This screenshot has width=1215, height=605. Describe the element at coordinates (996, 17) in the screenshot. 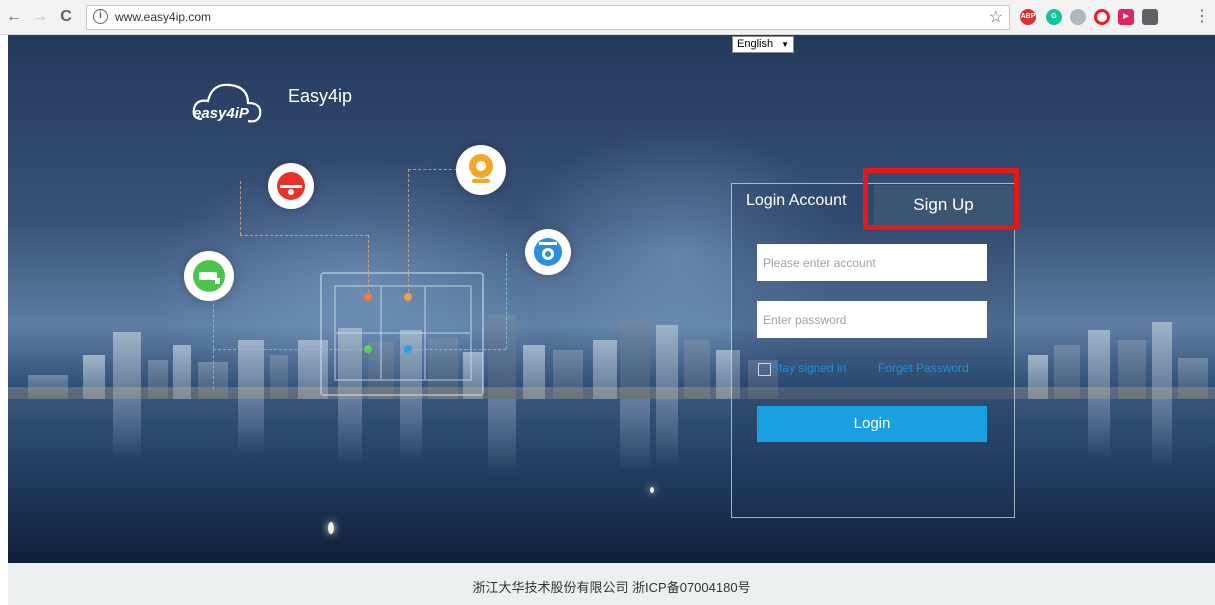

I see `bookmark-star-icon: ☆` at that location.